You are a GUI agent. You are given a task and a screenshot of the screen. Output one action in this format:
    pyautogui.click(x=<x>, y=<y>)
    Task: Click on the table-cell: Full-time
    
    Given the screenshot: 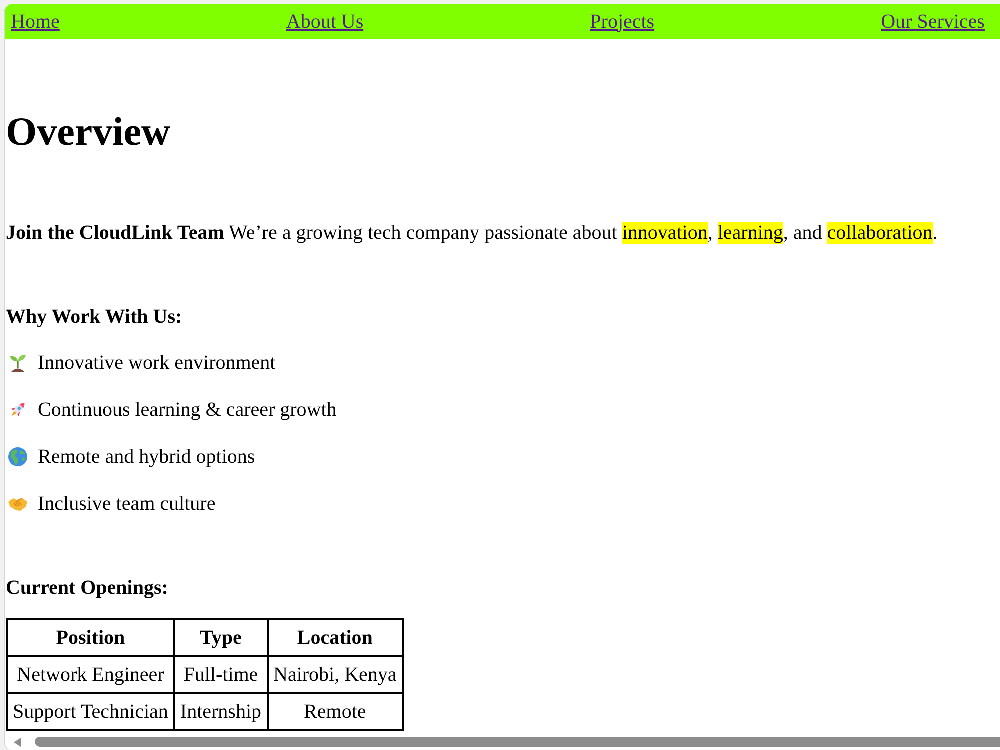 What is the action you would take?
    pyautogui.click(x=221, y=674)
    